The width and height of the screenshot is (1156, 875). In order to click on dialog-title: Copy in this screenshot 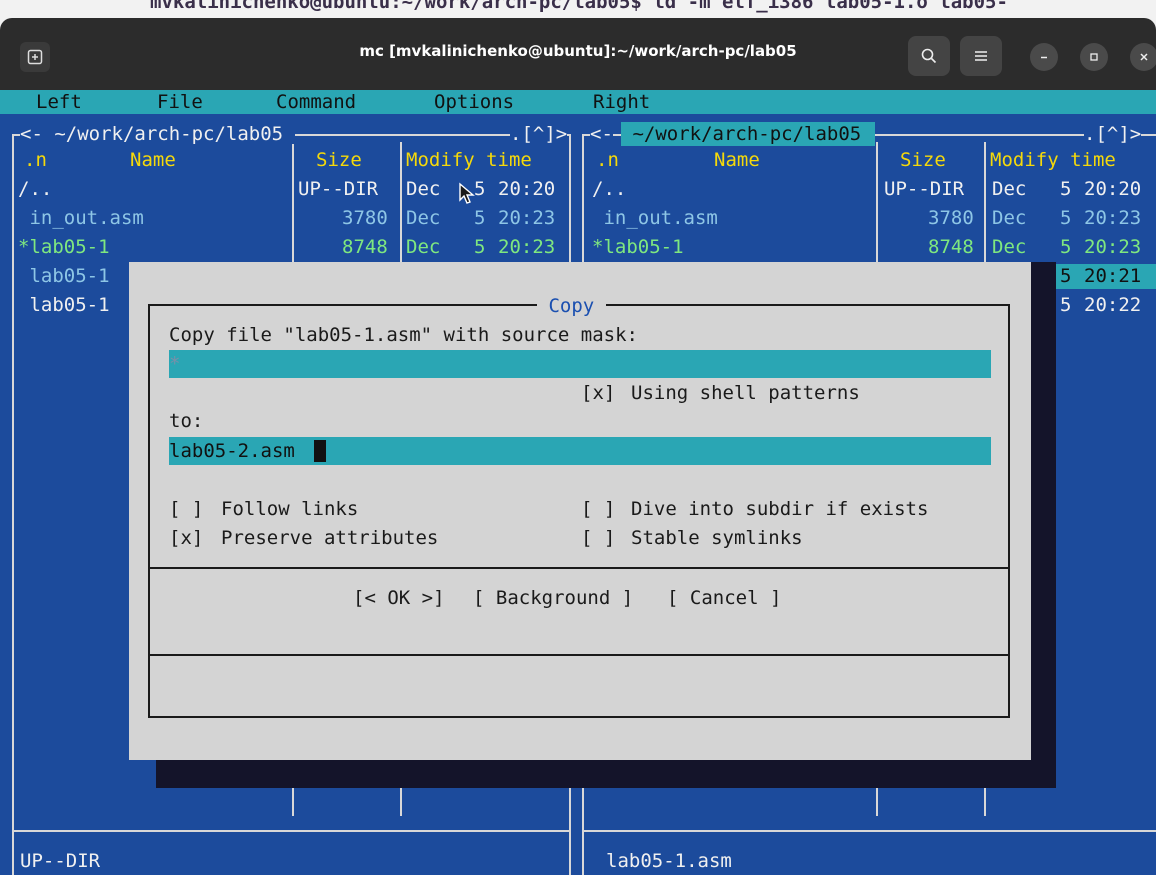, I will do `click(571, 306)`.